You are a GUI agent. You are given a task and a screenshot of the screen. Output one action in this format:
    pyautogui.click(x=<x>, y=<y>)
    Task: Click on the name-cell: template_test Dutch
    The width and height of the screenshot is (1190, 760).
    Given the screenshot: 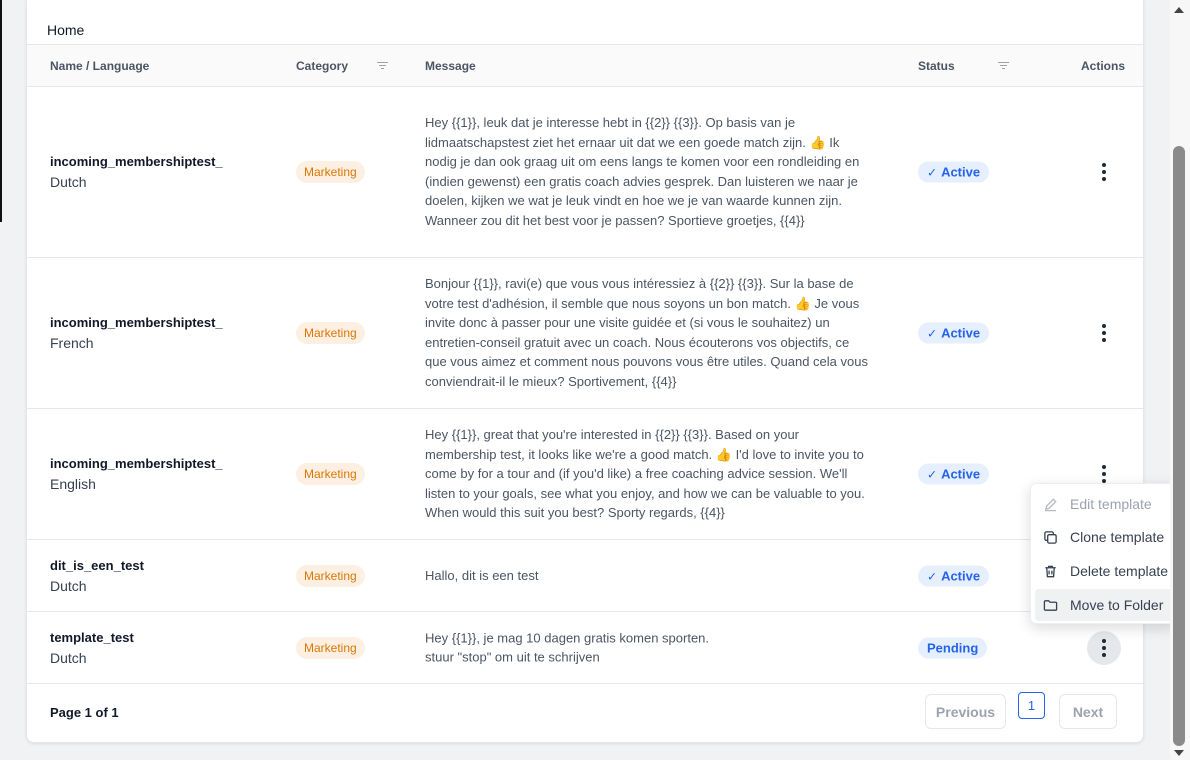 What is the action you would take?
    pyautogui.click(x=92, y=648)
    